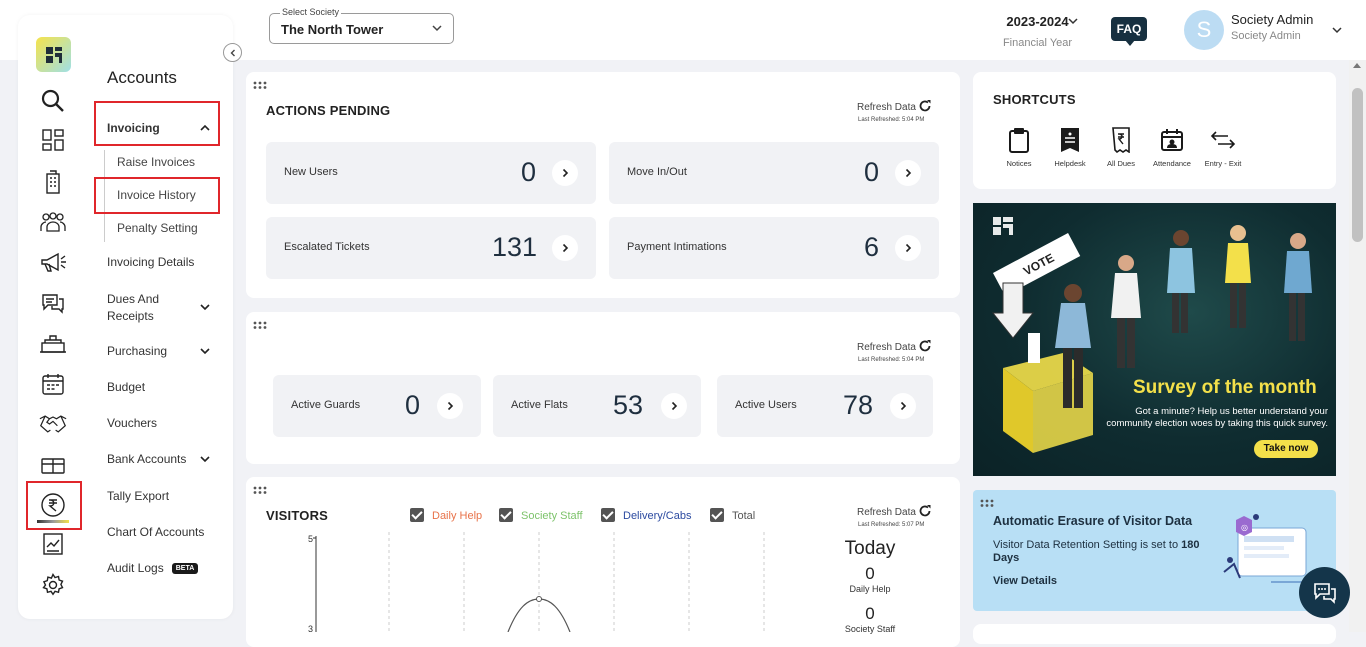 Image resolution: width=1366 pixels, height=647 pixels. What do you see at coordinates (53, 54) in the screenshot?
I see `app-logo` at bounding box center [53, 54].